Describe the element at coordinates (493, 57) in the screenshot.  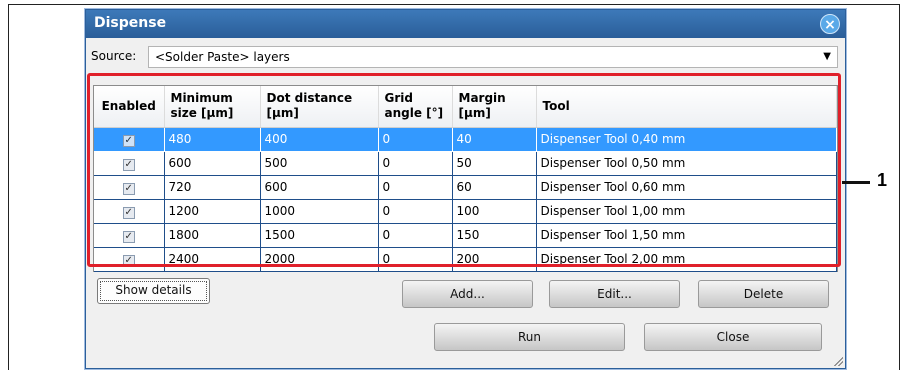
I see `source-select: <Solder Paste> layers ▼` at that location.